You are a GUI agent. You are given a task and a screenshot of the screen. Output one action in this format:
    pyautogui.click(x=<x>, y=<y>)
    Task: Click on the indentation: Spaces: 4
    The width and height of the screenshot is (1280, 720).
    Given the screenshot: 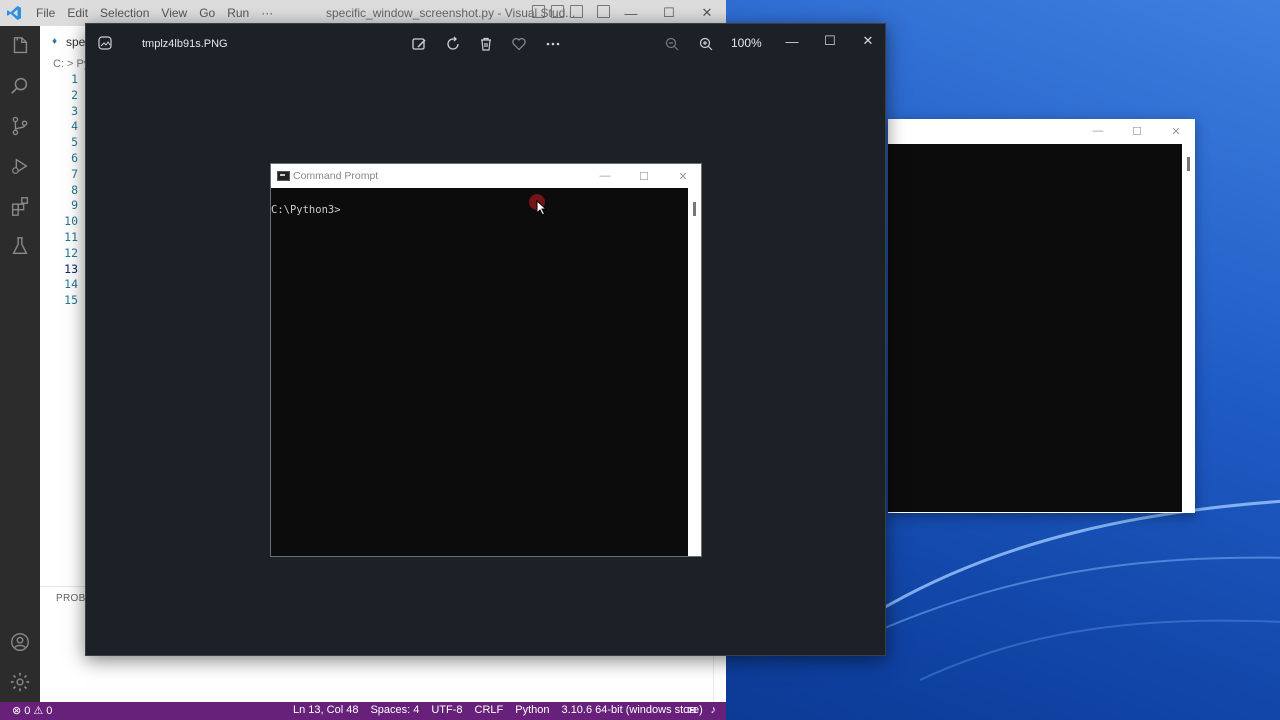 What is the action you would take?
    pyautogui.click(x=394, y=710)
    